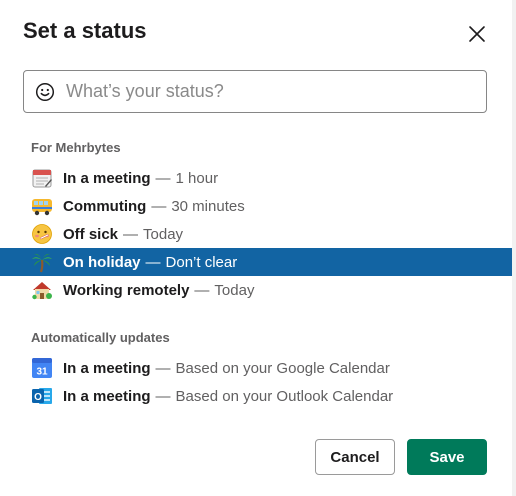 This screenshot has height=496, width=516. Describe the element at coordinates (42, 262) in the screenshot. I see `palm-tree-icon` at that location.